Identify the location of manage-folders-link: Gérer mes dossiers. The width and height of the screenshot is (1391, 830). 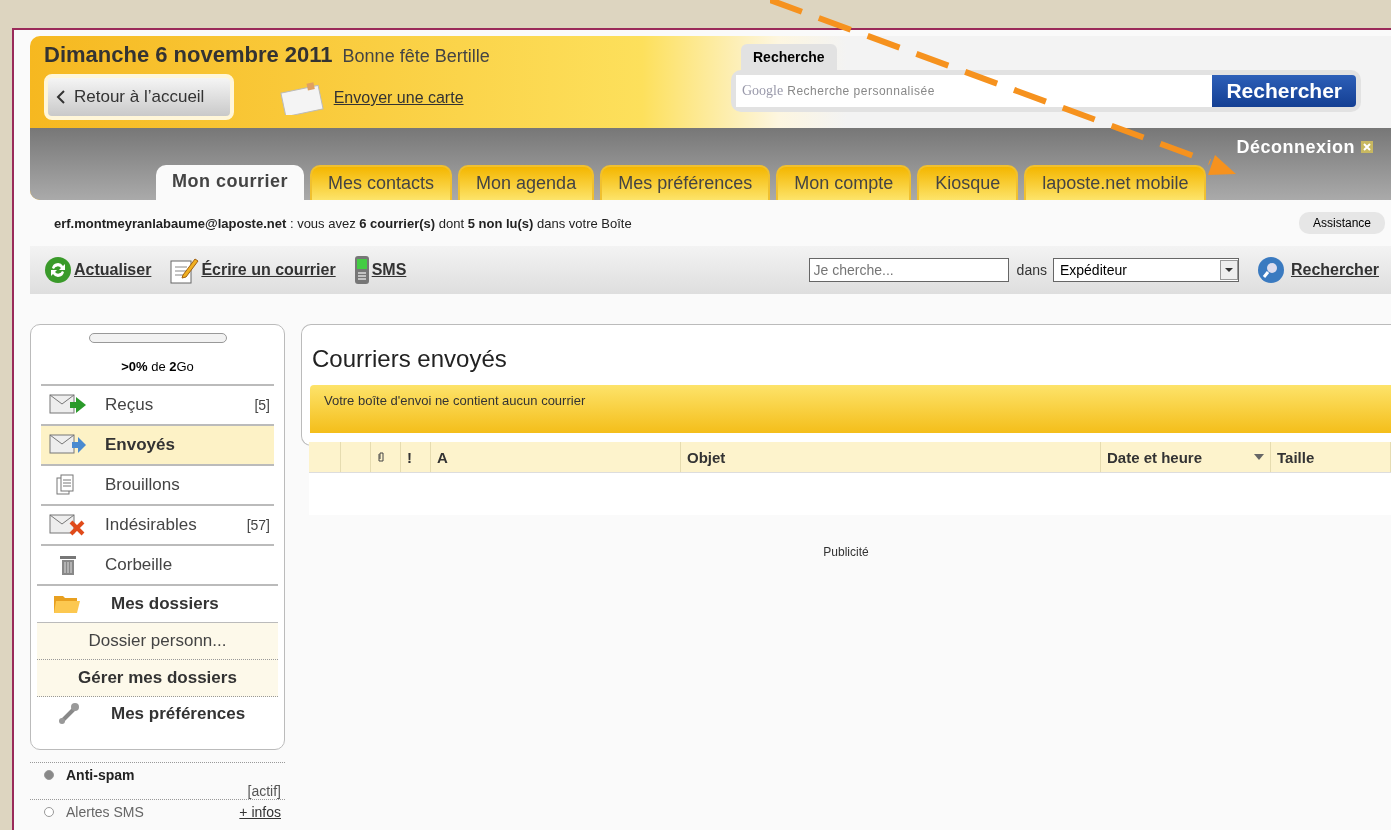
(157, 678).